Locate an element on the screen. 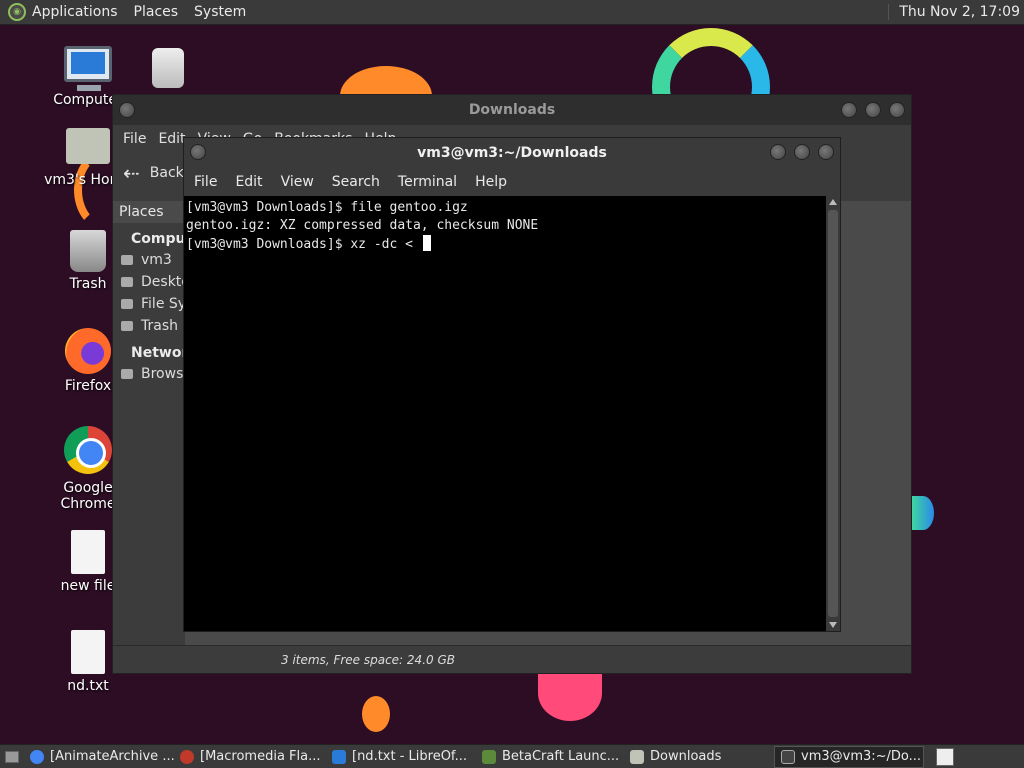 This screenshot has height=768, width=1024. terminal-menubar: File Edit View Search Terminal Help is located at coordinates (512, 182).